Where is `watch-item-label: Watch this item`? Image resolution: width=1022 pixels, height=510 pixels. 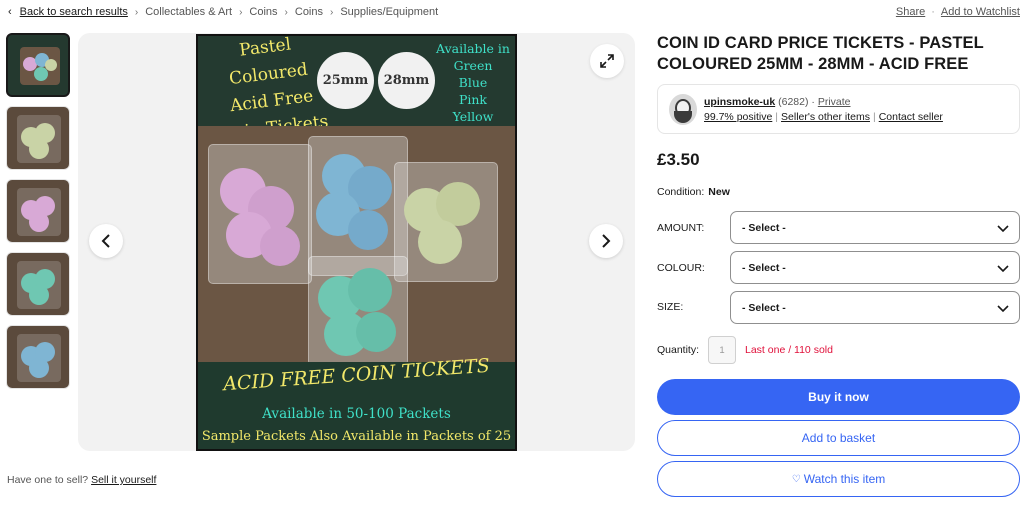 watch-item-label: Watch this item is located at coordinates (844, 479).